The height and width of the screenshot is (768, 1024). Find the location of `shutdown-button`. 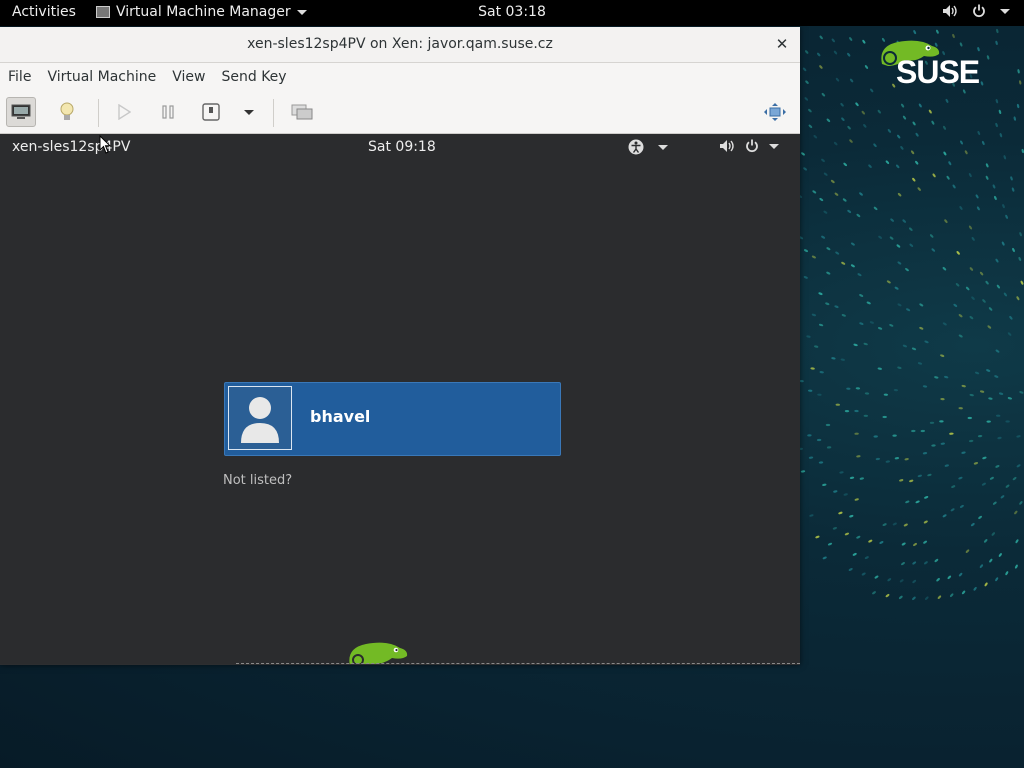

shutdown-button is located at coordinates (211, 112).